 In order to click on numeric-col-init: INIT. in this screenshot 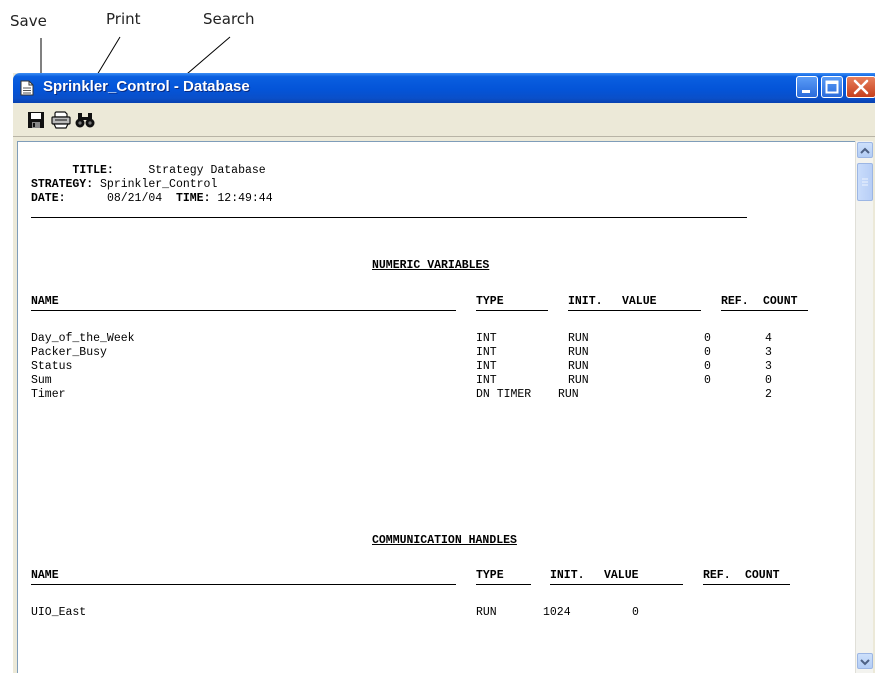, I will do `click(585, 301)`.